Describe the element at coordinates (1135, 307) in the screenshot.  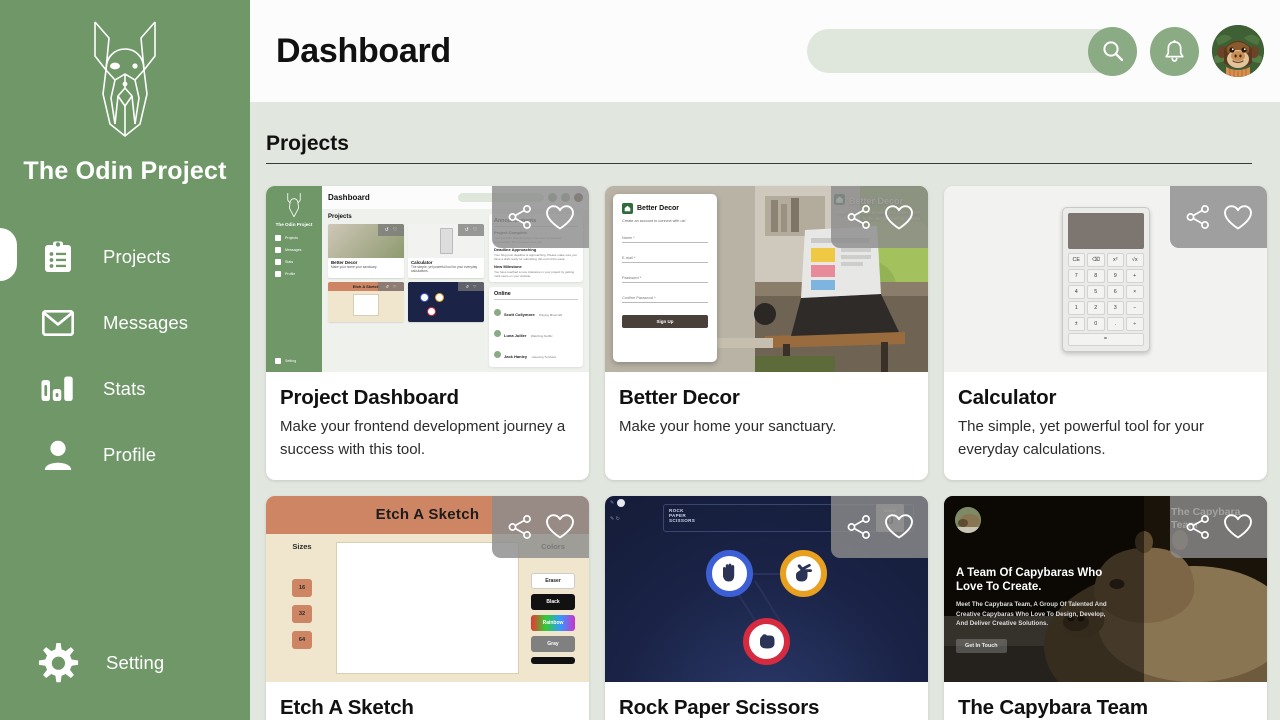
I see `calc-key: −` at that location.